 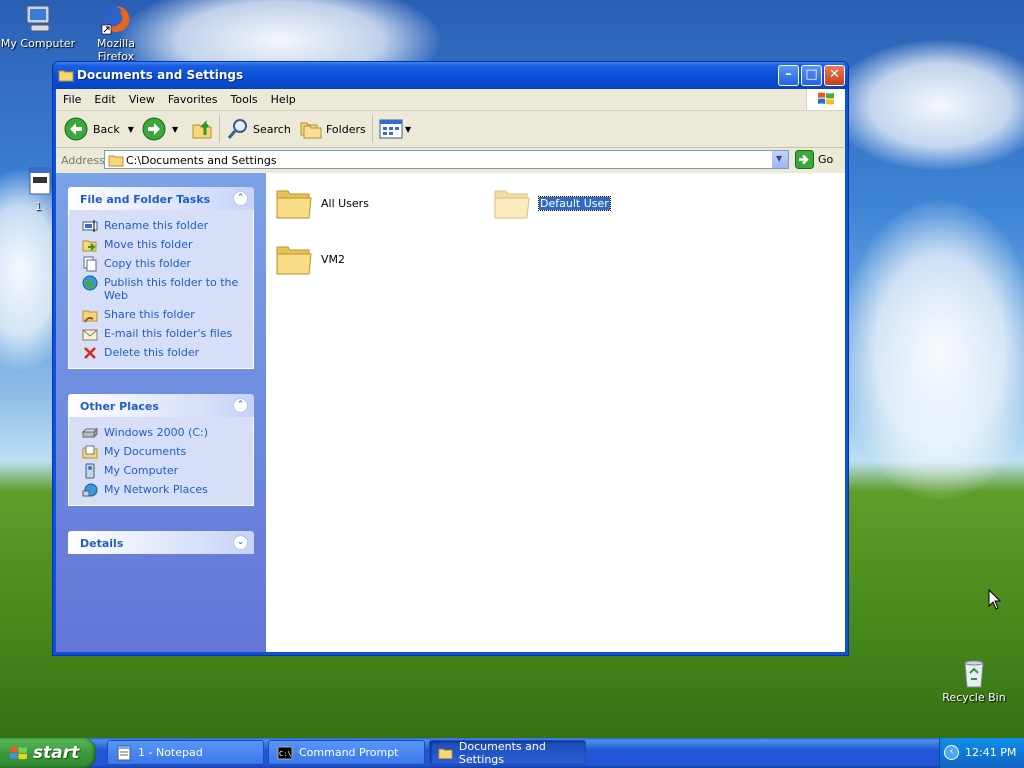 What do you see at coordinates (311, 130) in the screenshot?
I see `folders-icon` at bounding box center [311, 130].